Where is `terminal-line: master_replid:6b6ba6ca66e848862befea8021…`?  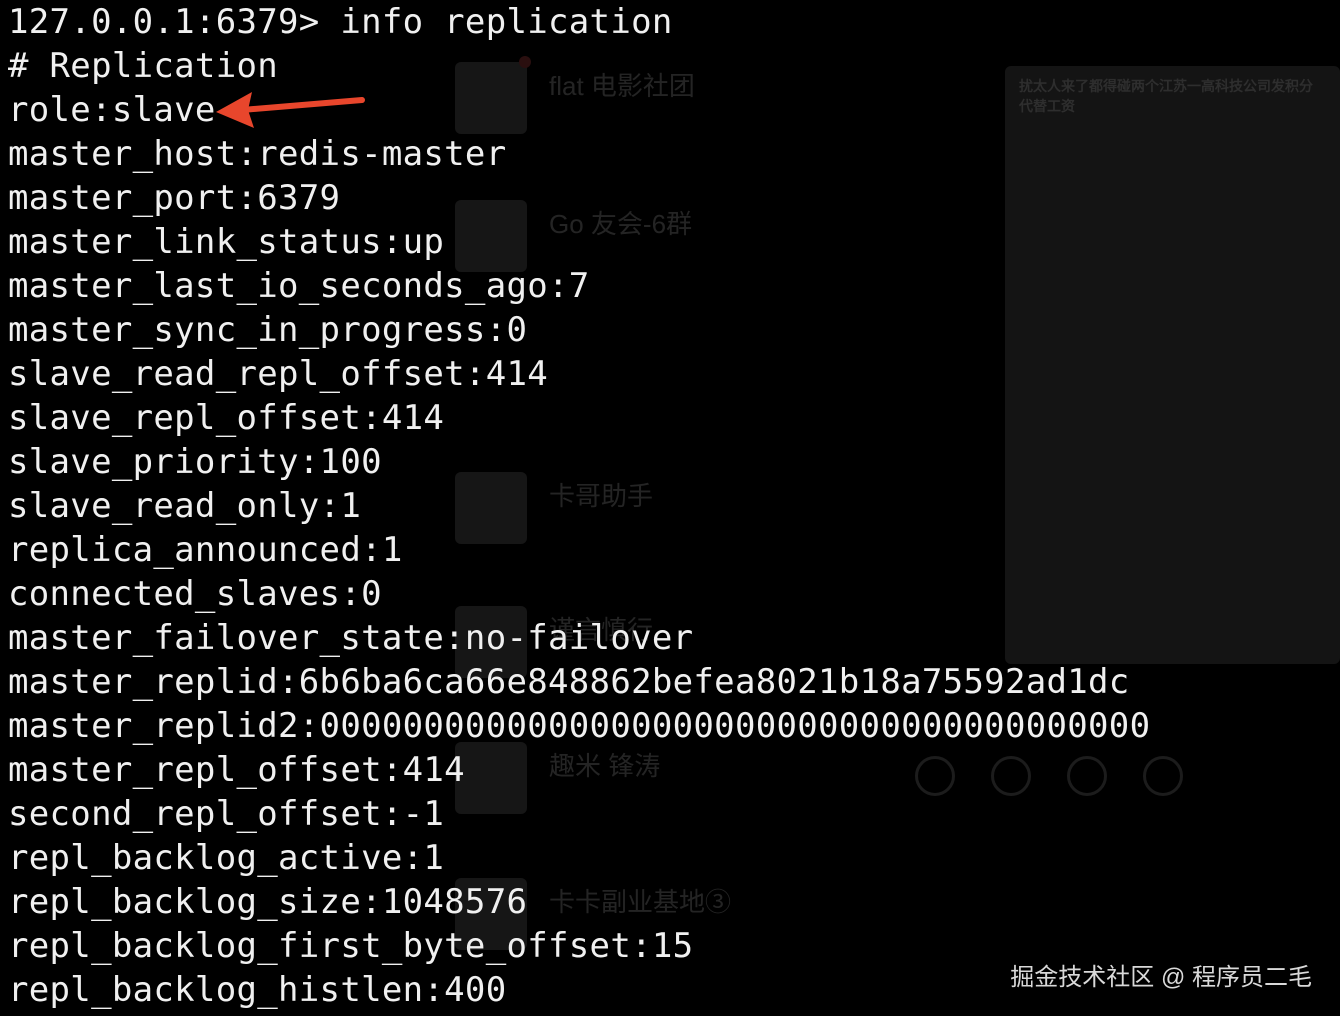 terminal-line: master_replid:6b6ba6ca66e848862befea8021… is located at coordinates (569, 682).